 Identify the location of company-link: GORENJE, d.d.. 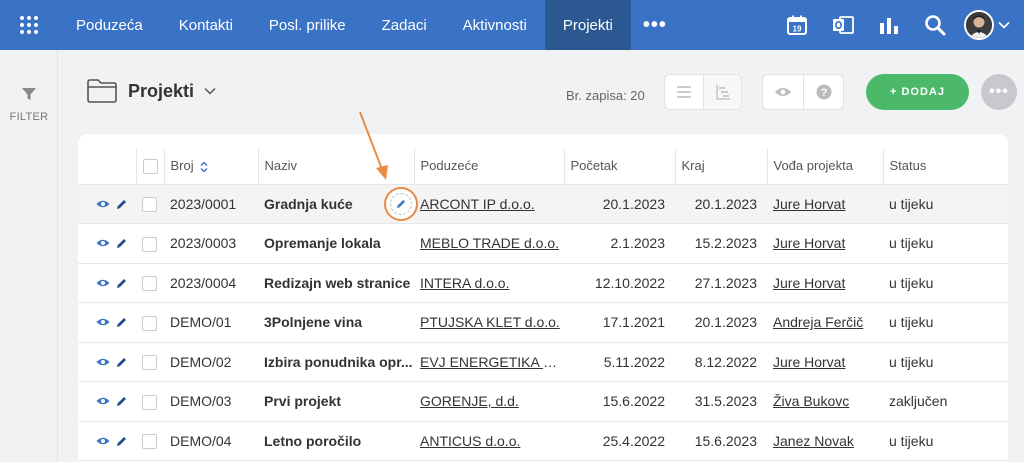
(469, 401).